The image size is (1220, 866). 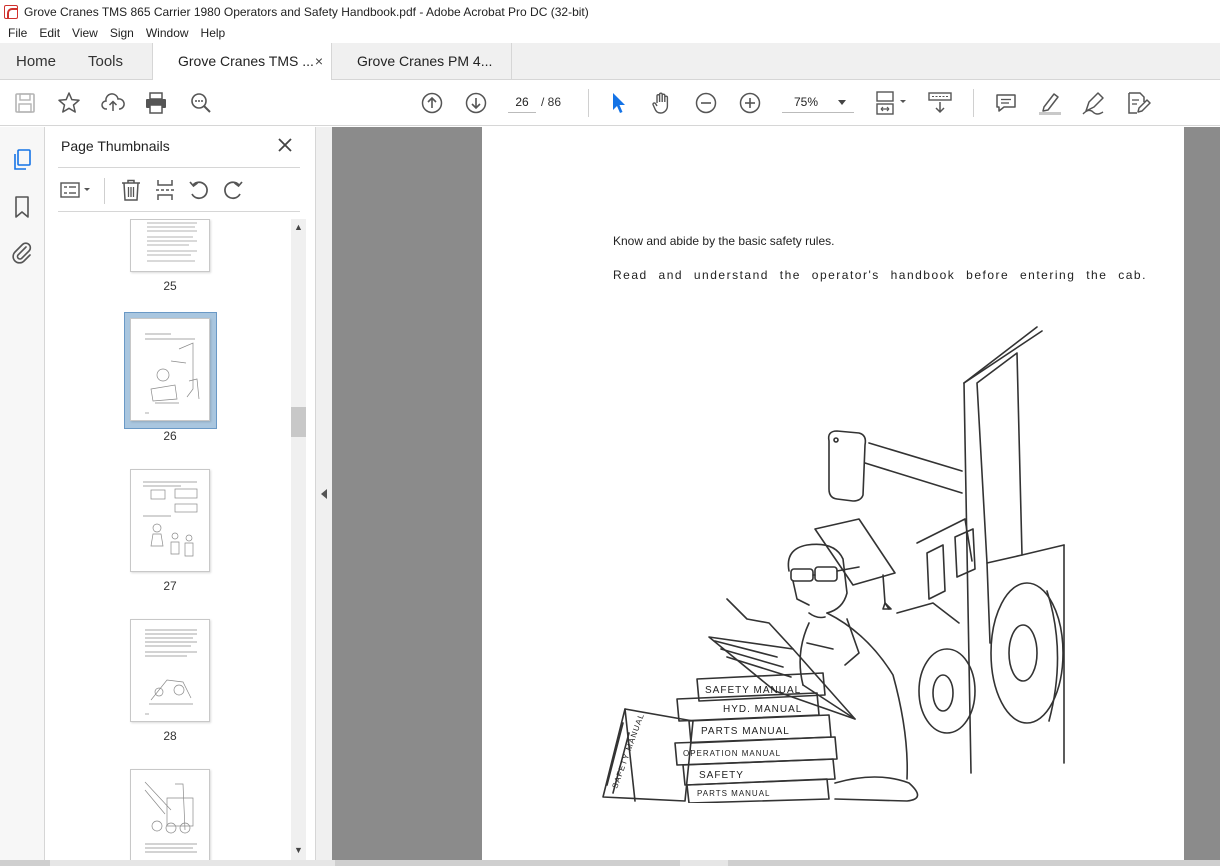 What do you see at coordinates (11, 11) in the screenshot?
I see `acrobat-app-icon` at bounding box center [11, 11].